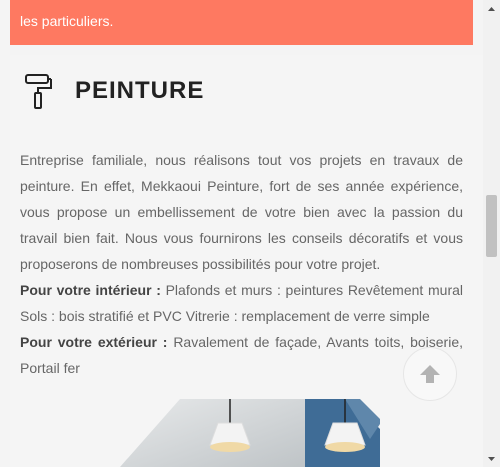  I want to click on scroll-up-arrow, so click(491, 8).